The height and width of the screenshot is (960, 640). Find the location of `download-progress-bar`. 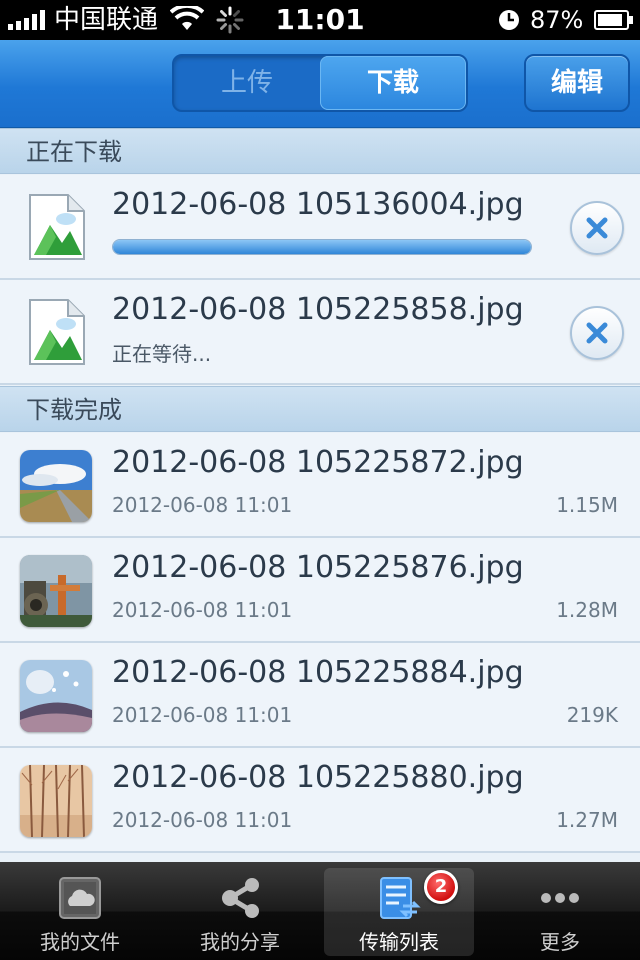

download-progress-bar is located at coordinates (322, 247).